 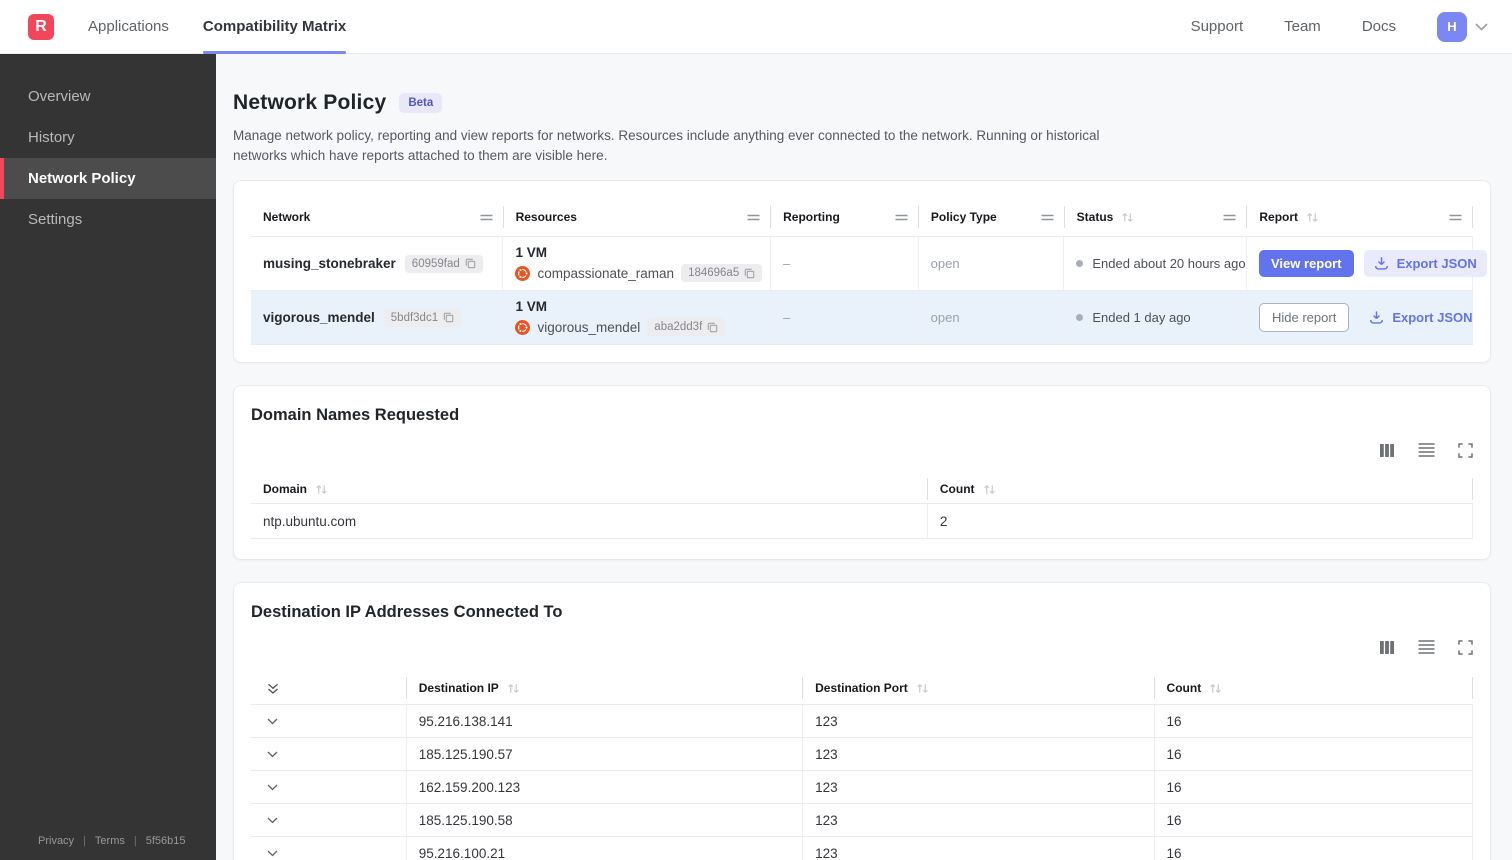 I want to click on status-dot, so click(x=1080, y=263).